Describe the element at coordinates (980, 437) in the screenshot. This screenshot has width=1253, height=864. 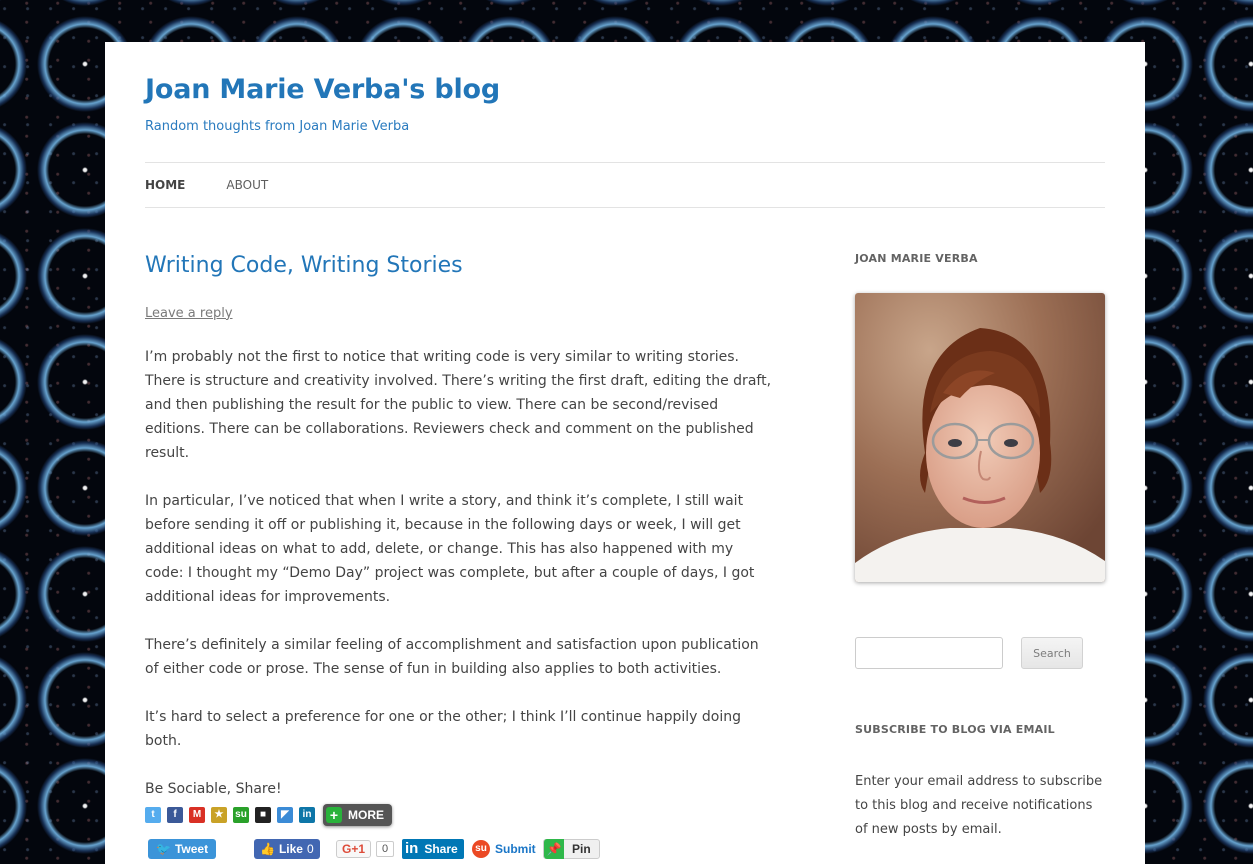
I see `author-photo` at that location.